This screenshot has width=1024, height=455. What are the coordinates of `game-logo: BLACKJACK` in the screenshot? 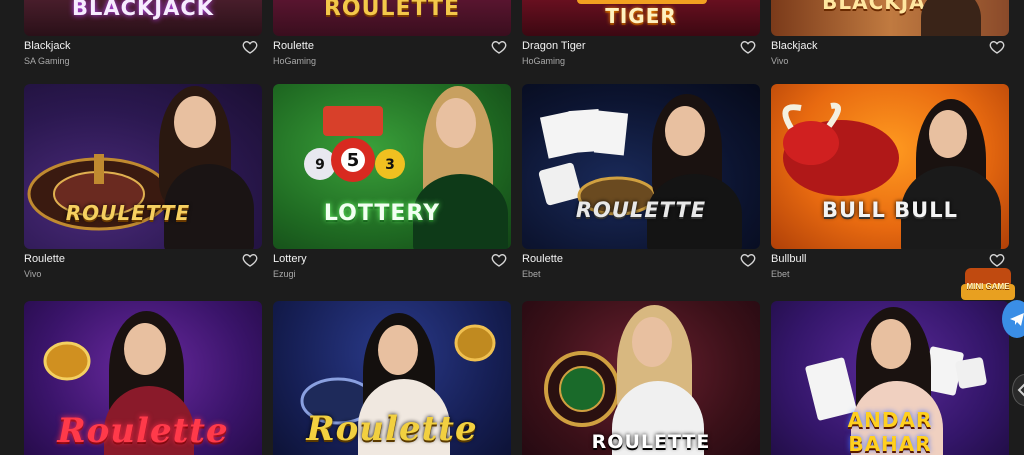 It's located at (143, 10).